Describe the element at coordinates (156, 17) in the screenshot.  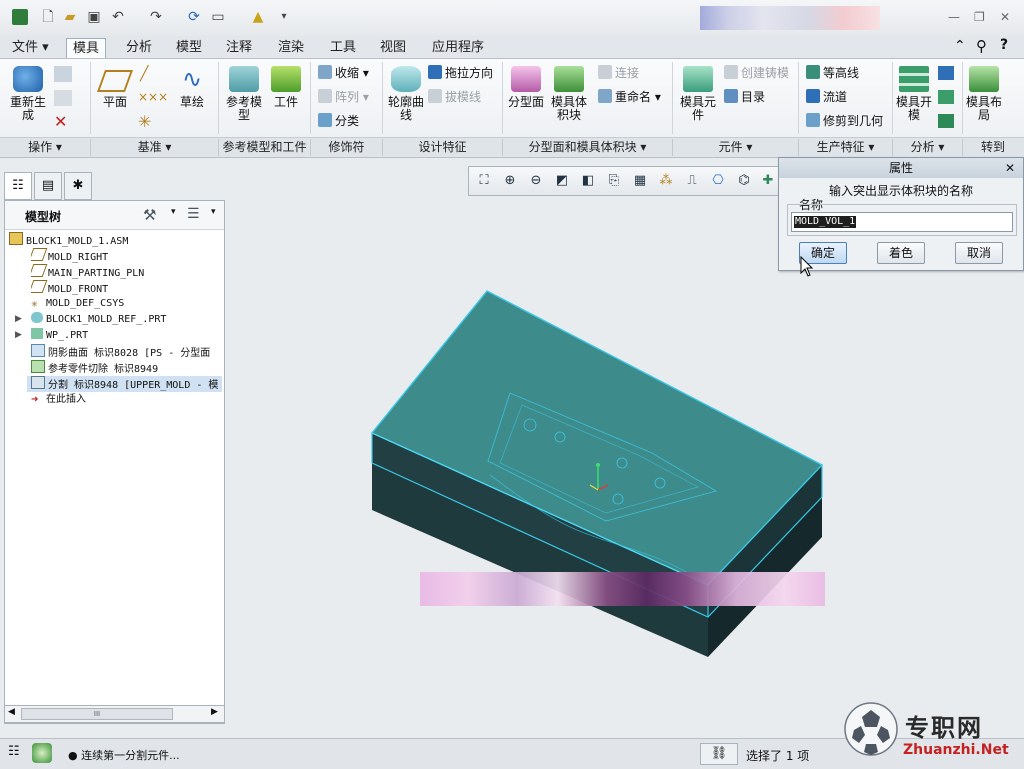
I see `redo-icon: ↷` at that location.